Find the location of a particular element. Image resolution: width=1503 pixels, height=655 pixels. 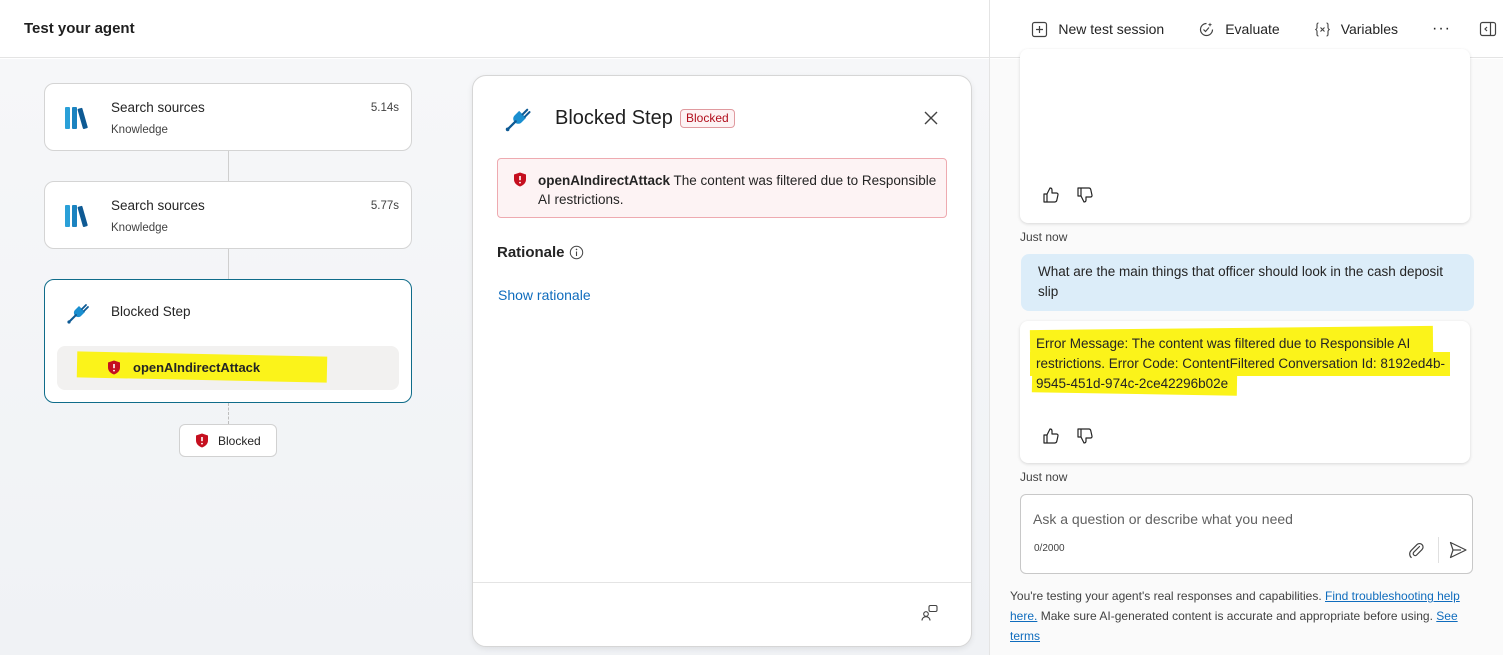

character-counter: 0/2000 is located at coordinates (1049, 548).